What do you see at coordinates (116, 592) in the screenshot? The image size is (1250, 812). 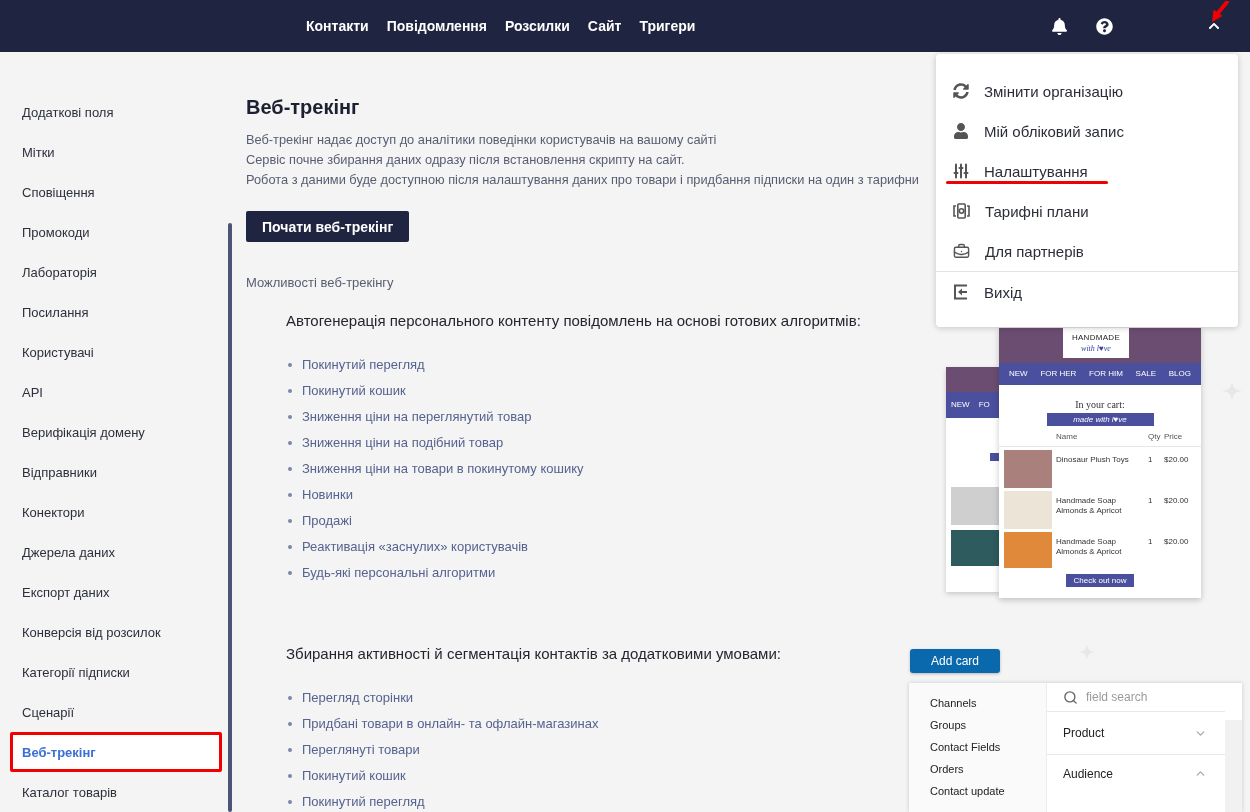 I see `sidebar-item: Експорт даних` at bounding box center [116, 592].